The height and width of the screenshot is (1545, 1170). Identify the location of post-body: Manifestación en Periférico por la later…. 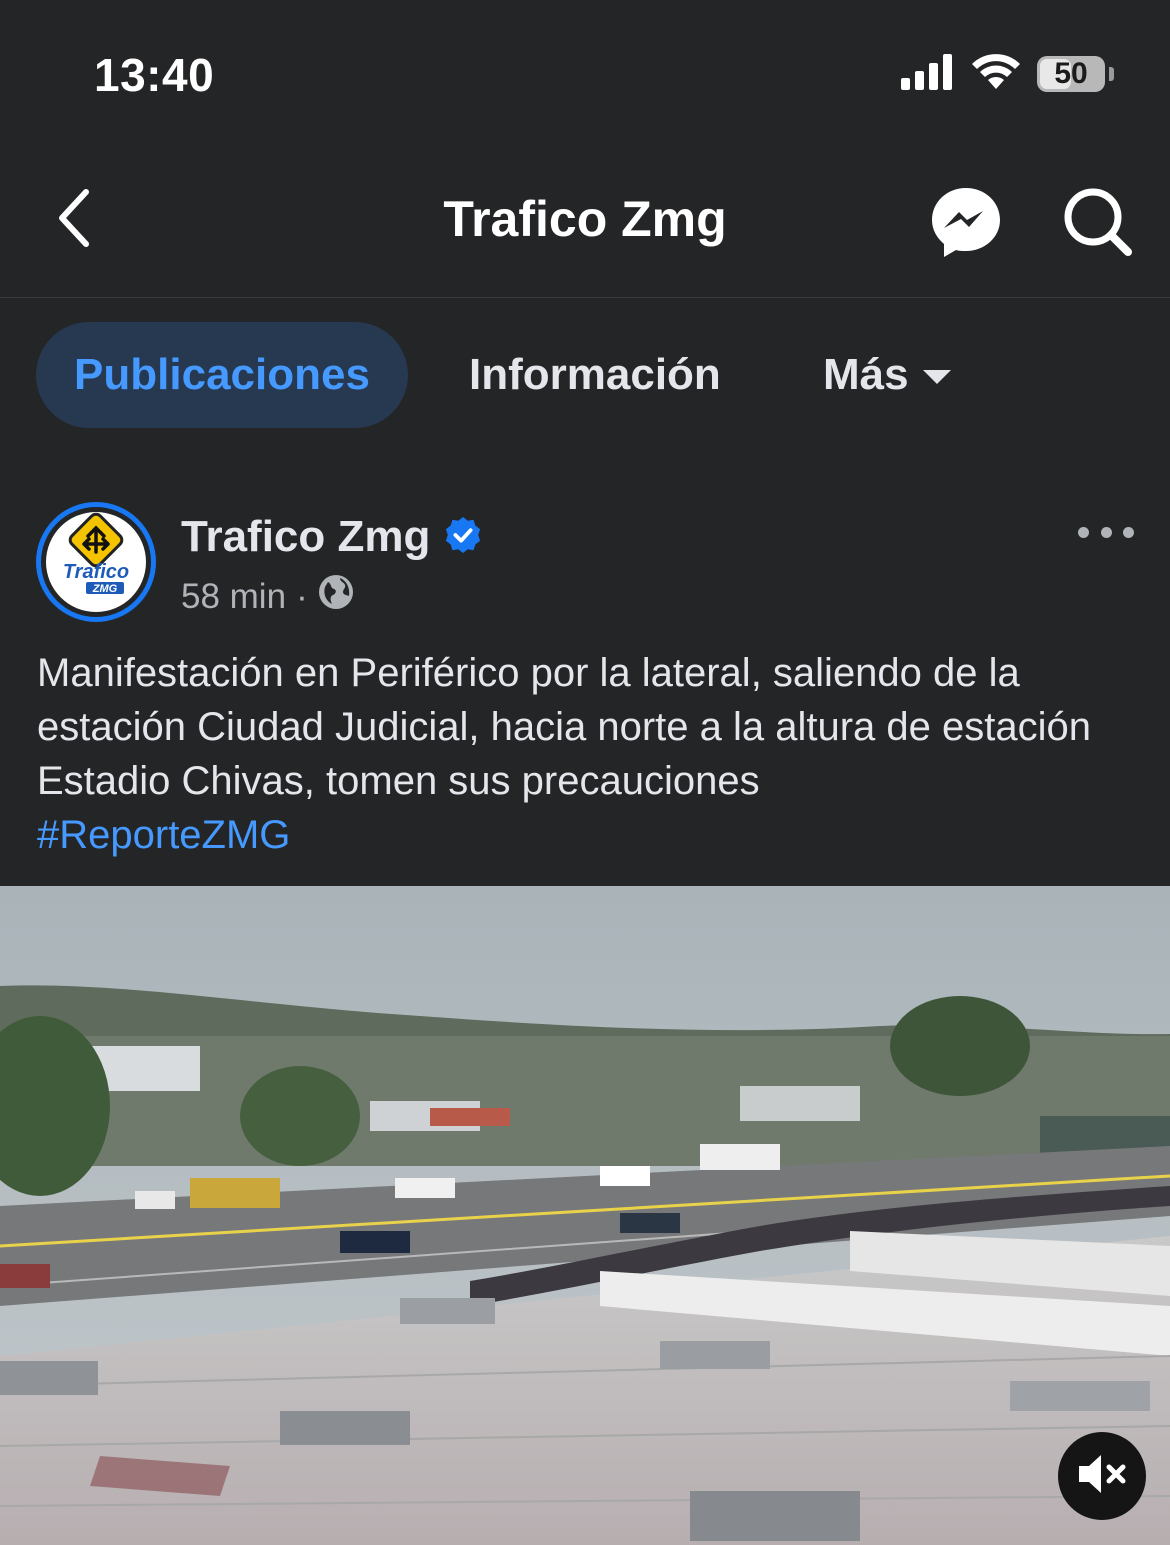
(587, 754).